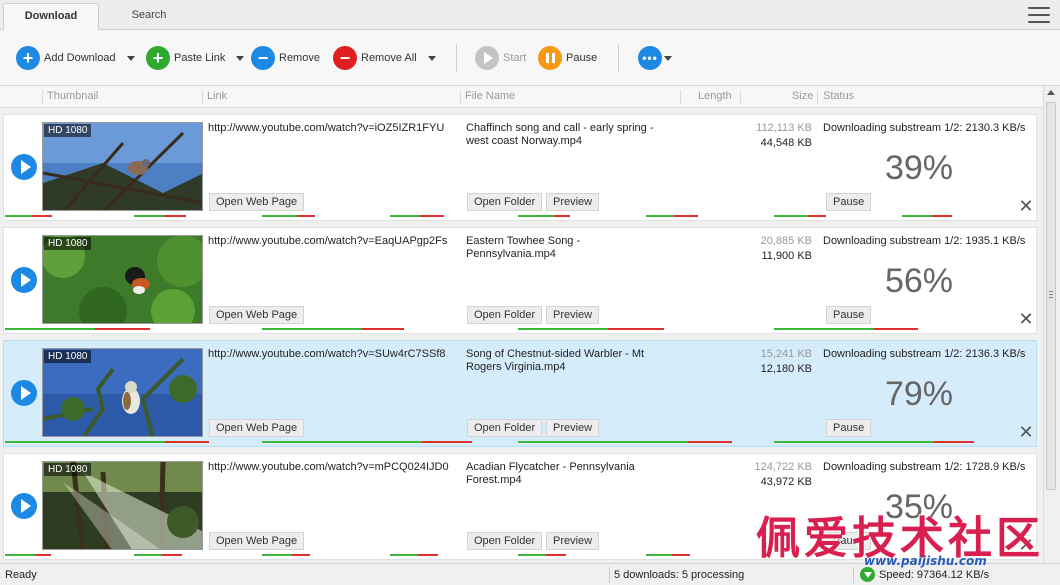  I want to click on hamburger-menu-icon, so click(1039, 15).